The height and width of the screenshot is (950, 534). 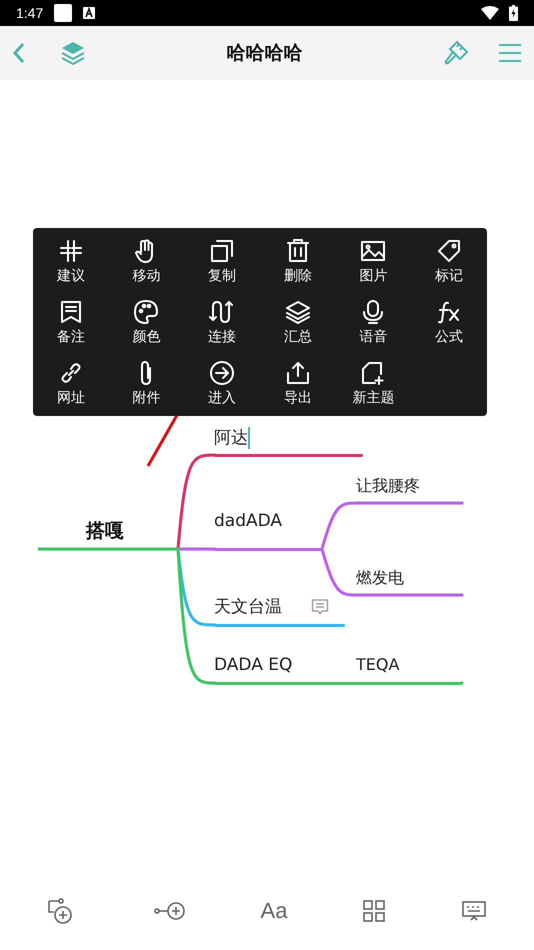 I want to click on note-icon, so click(x=320, y=607).